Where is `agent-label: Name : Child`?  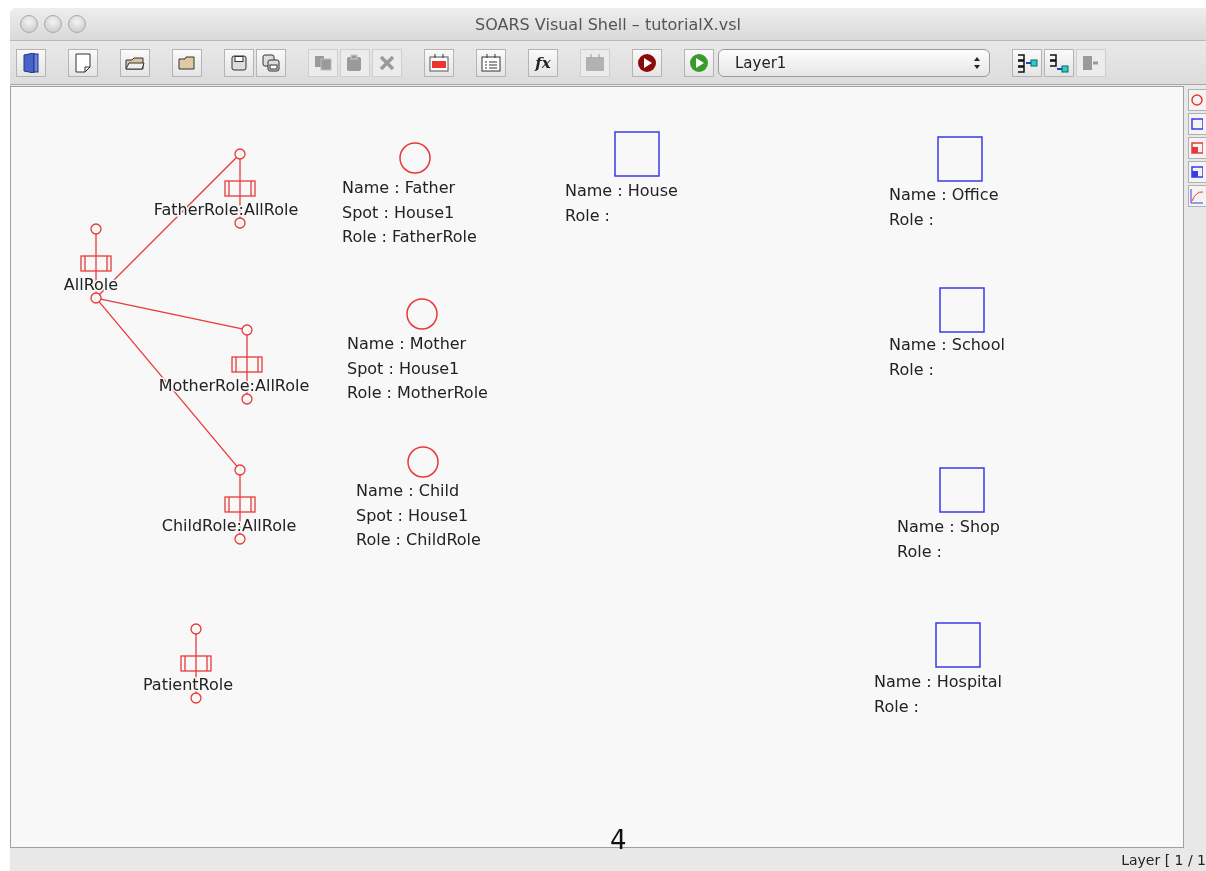 agent-label: Name : Child is located at coordinates (408, 490).